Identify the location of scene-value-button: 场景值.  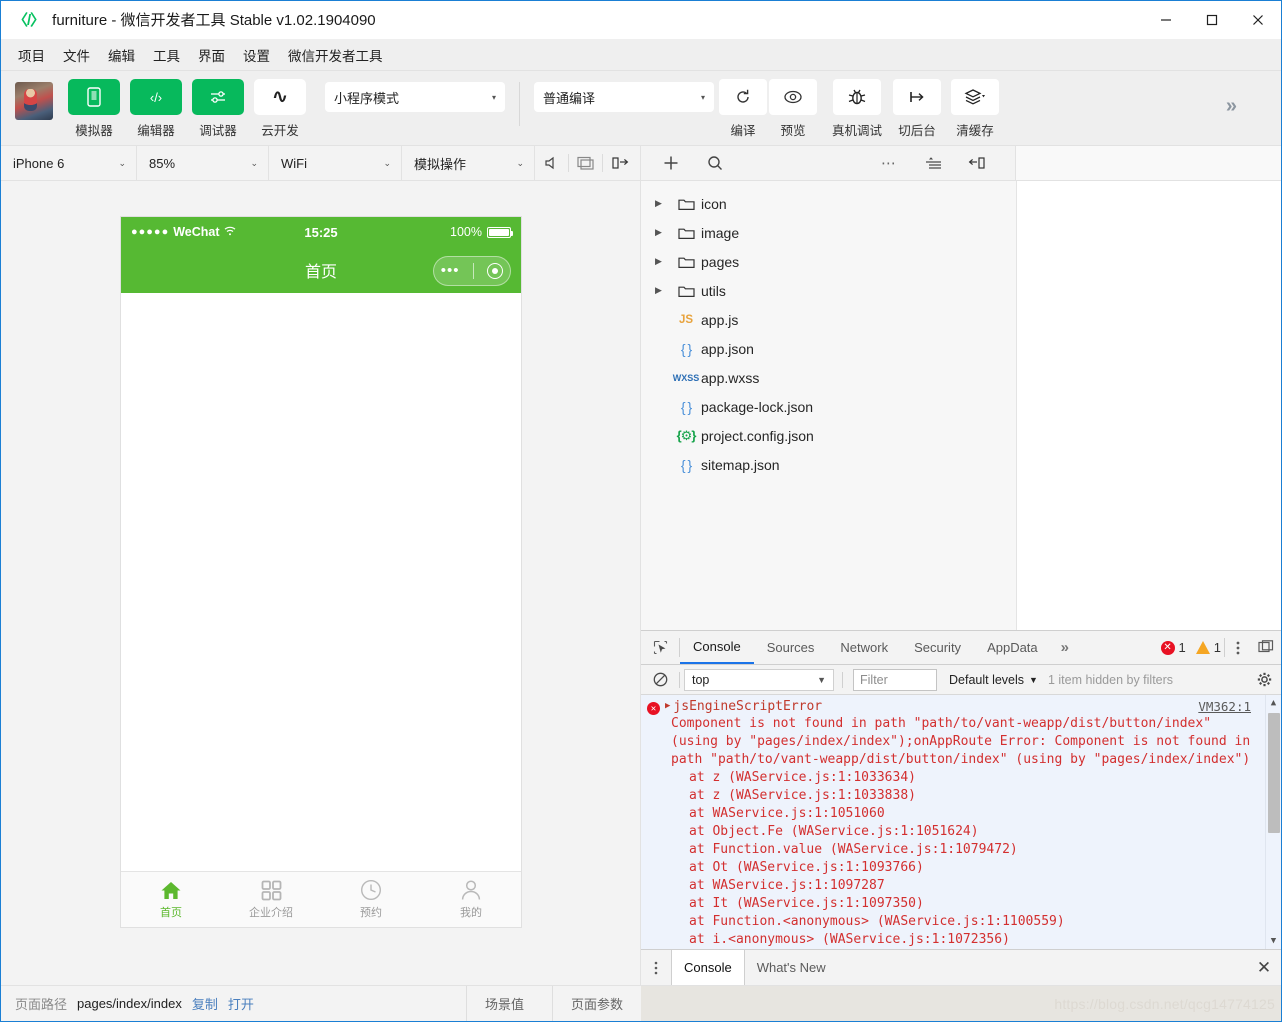
(503, 1003).